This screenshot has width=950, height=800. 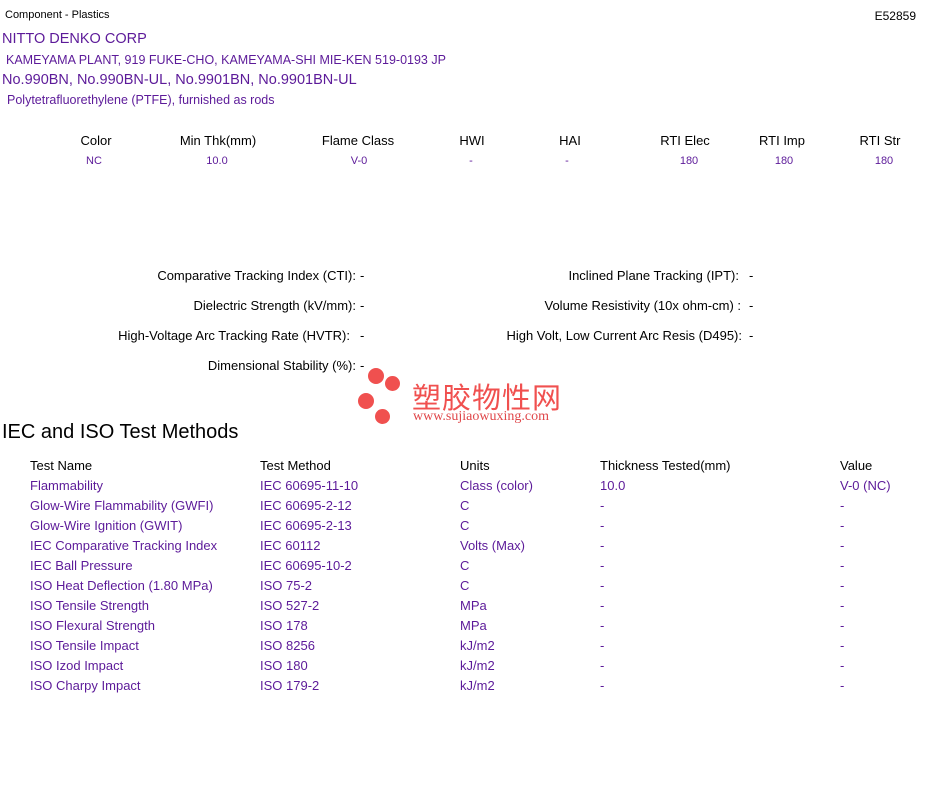 I want to click on test-name-cell: ISO Flexural Strength, so click(x=92, y=625).